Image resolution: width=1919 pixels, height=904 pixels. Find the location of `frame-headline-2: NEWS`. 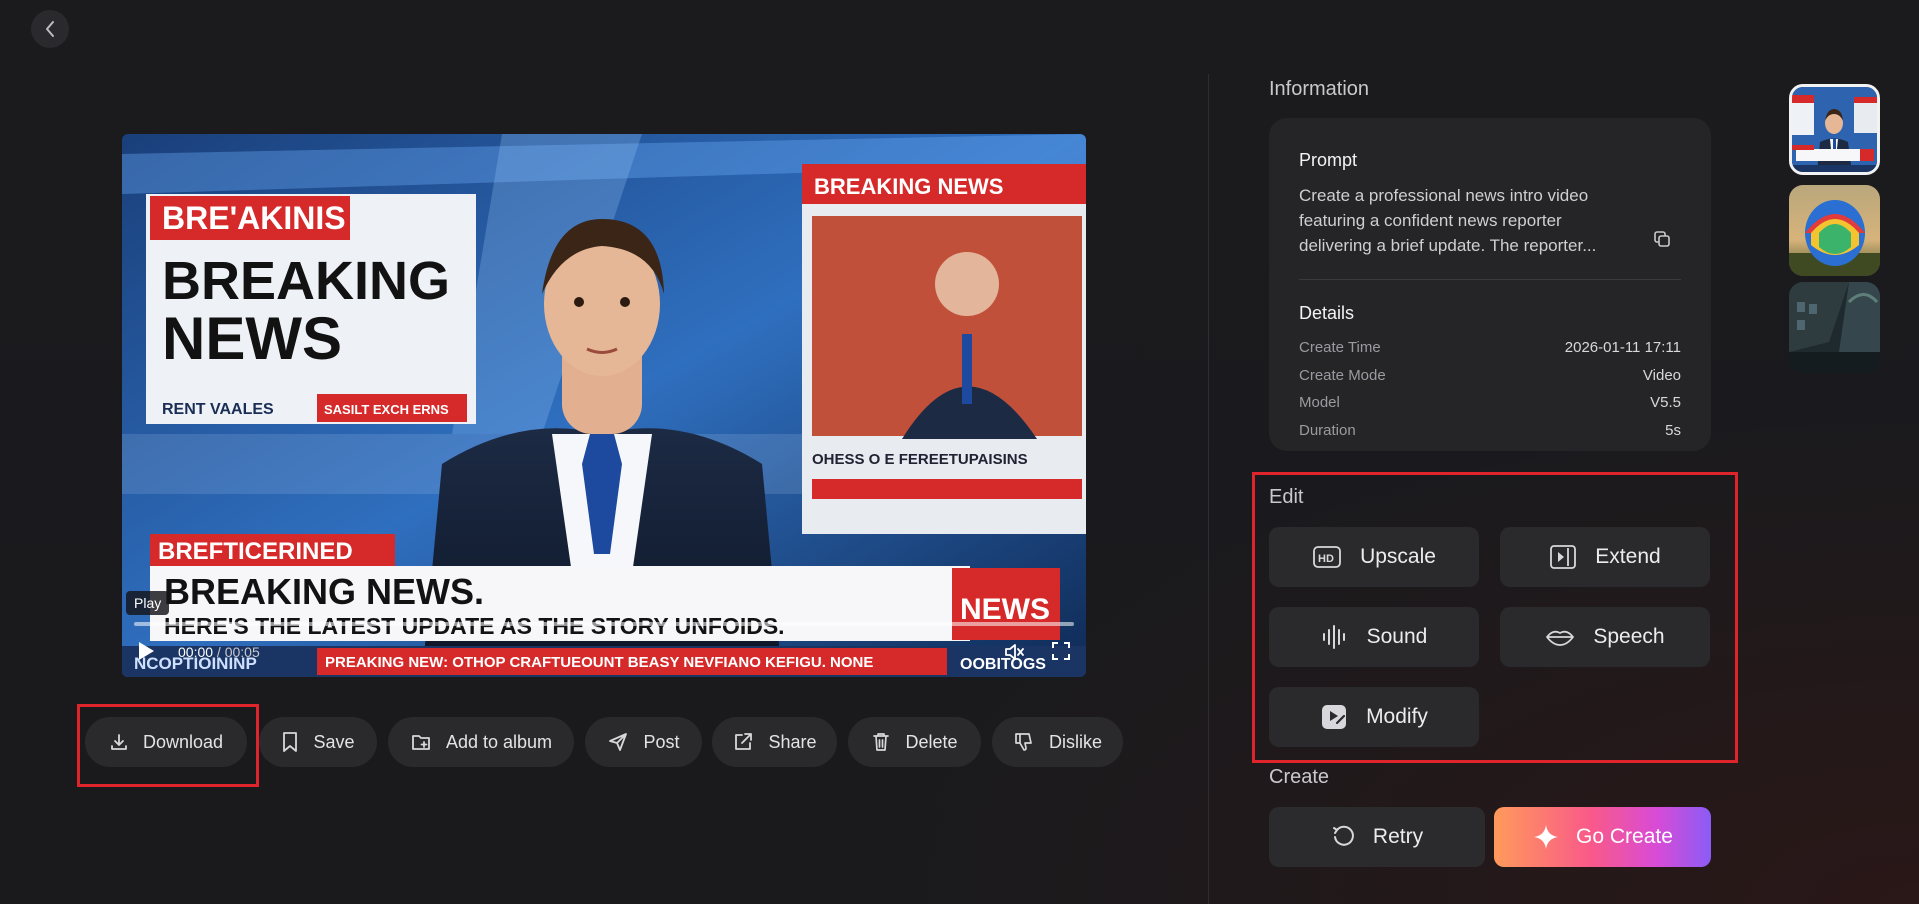

frame-headline-2: NEWS is located at coordinates (252, 338).